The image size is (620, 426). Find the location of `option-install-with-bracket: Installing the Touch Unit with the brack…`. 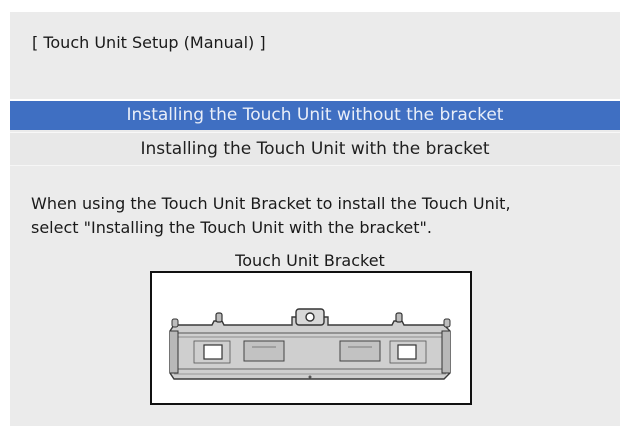

option-install-with-bracket: Installing the Touch Unit with the brack… is located at coordinates (315, 149).